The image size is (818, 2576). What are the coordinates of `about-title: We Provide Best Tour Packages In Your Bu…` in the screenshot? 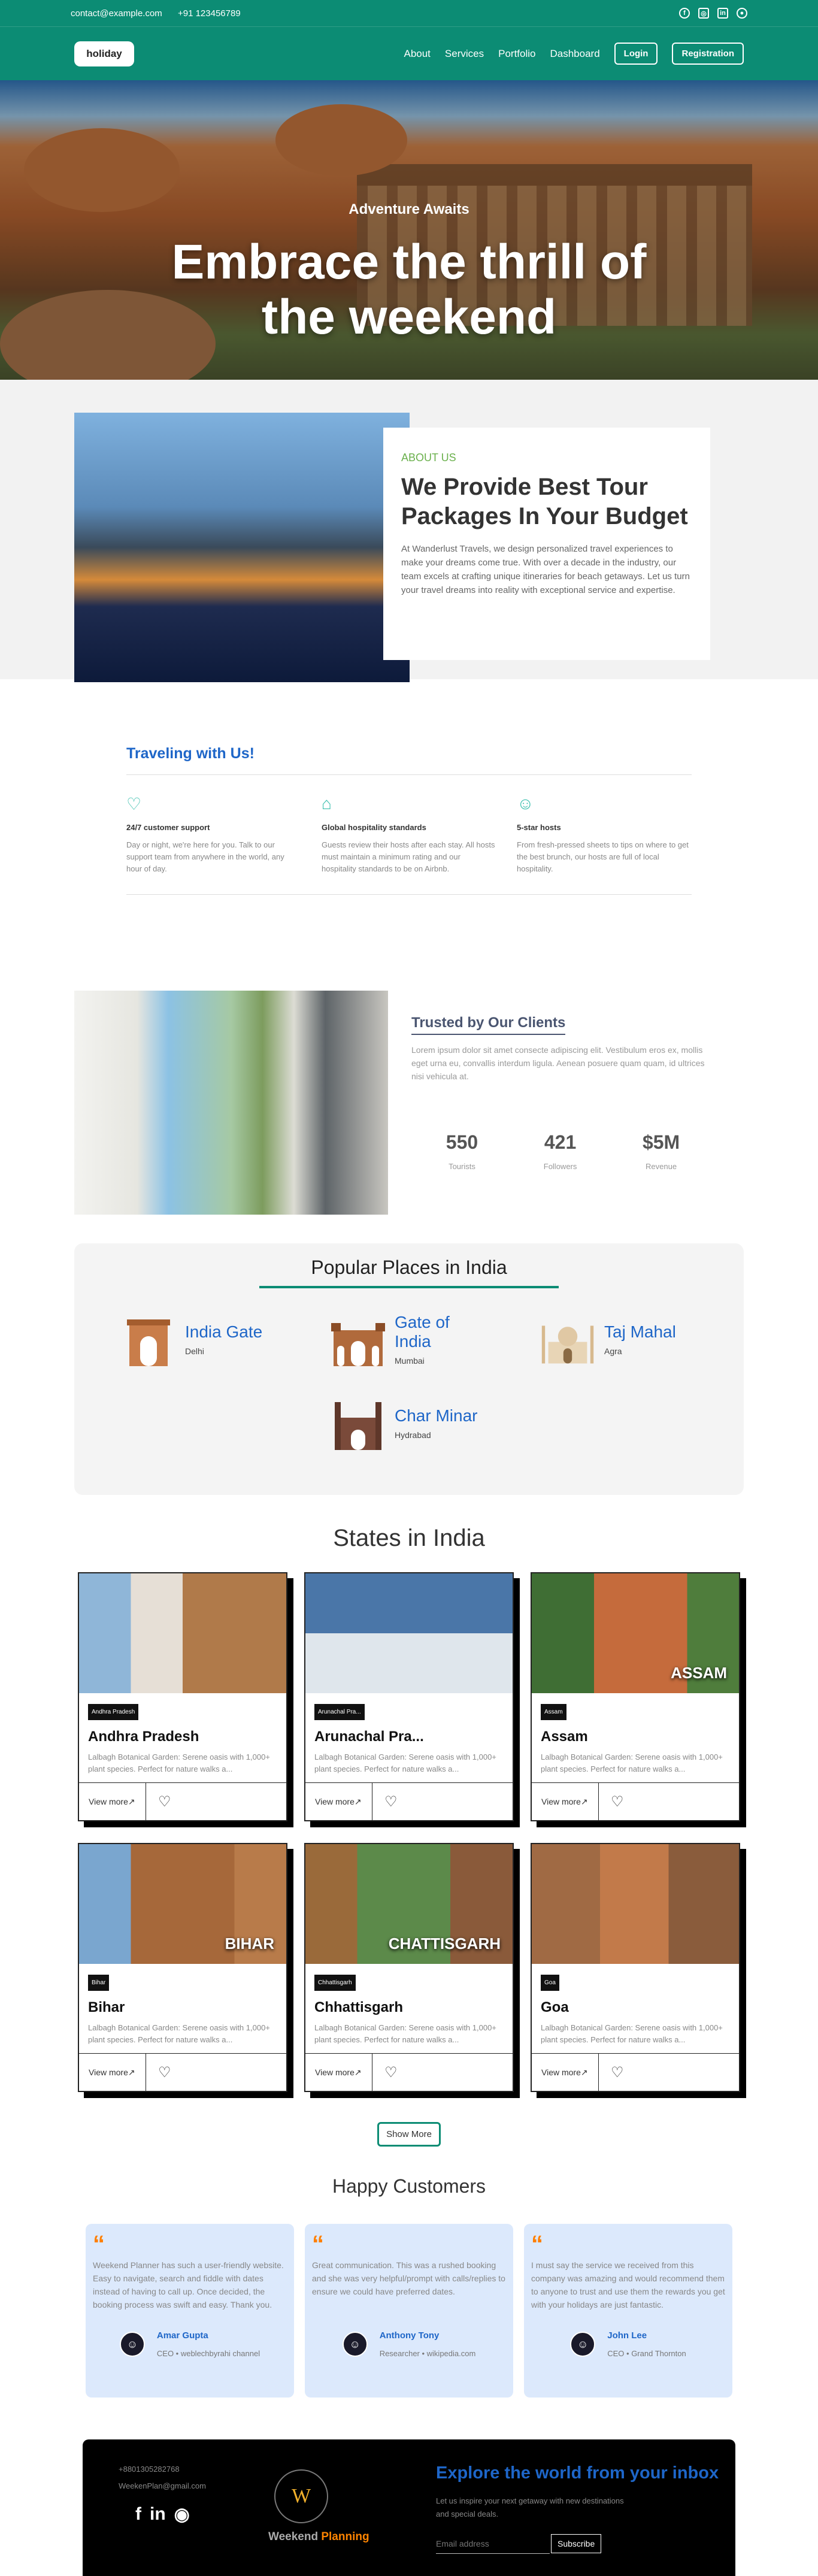 It's located at (544, 501).